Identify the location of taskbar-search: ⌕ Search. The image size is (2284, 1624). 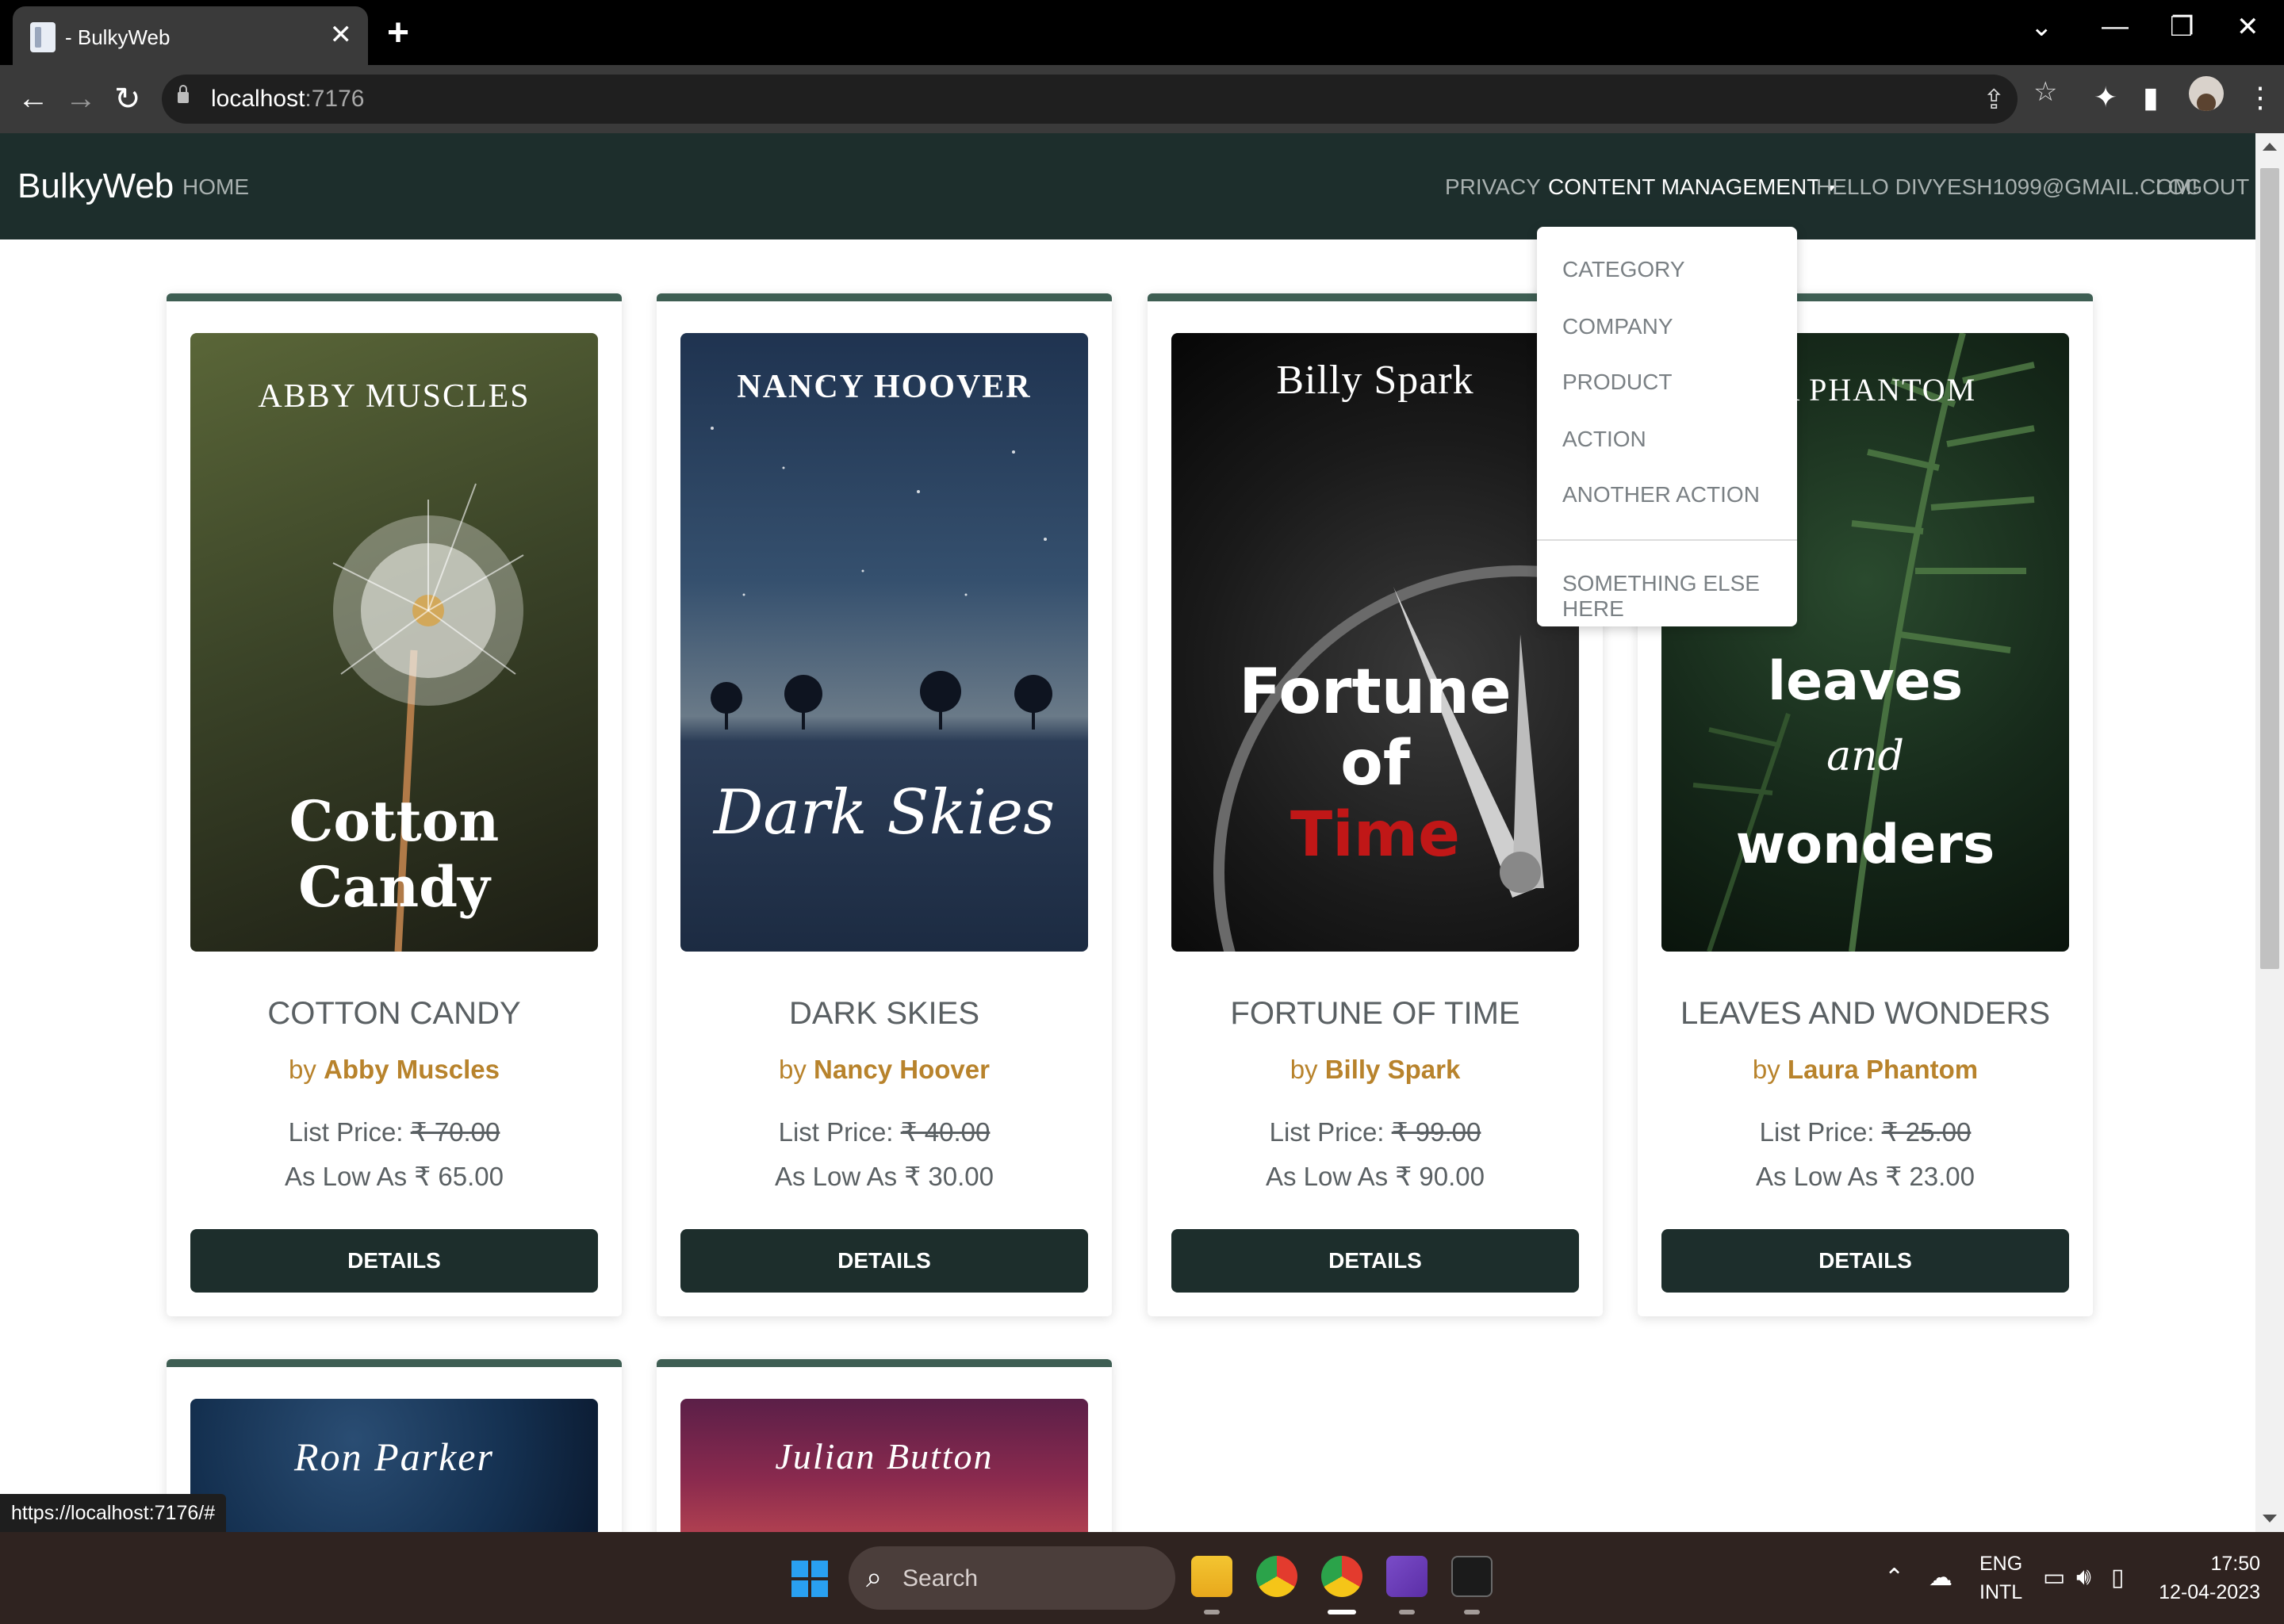
(1012, 1578).